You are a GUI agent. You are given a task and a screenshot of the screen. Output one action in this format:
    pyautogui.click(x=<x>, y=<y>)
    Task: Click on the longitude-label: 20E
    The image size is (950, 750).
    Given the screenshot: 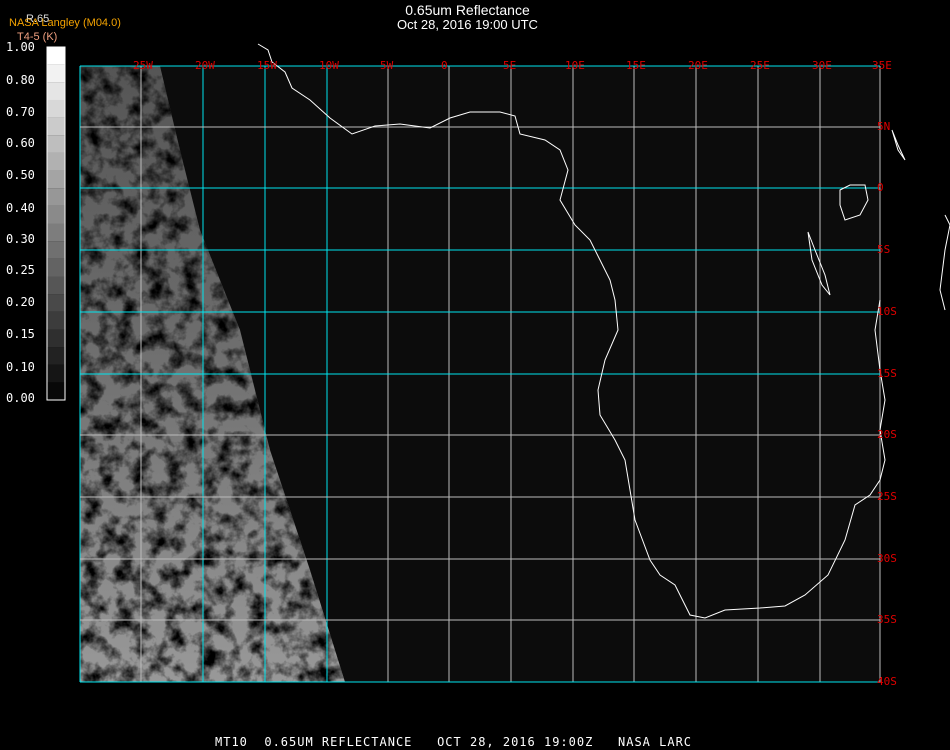 What is the action you would take?
    pyautogui.click(x=698, y=65)
    